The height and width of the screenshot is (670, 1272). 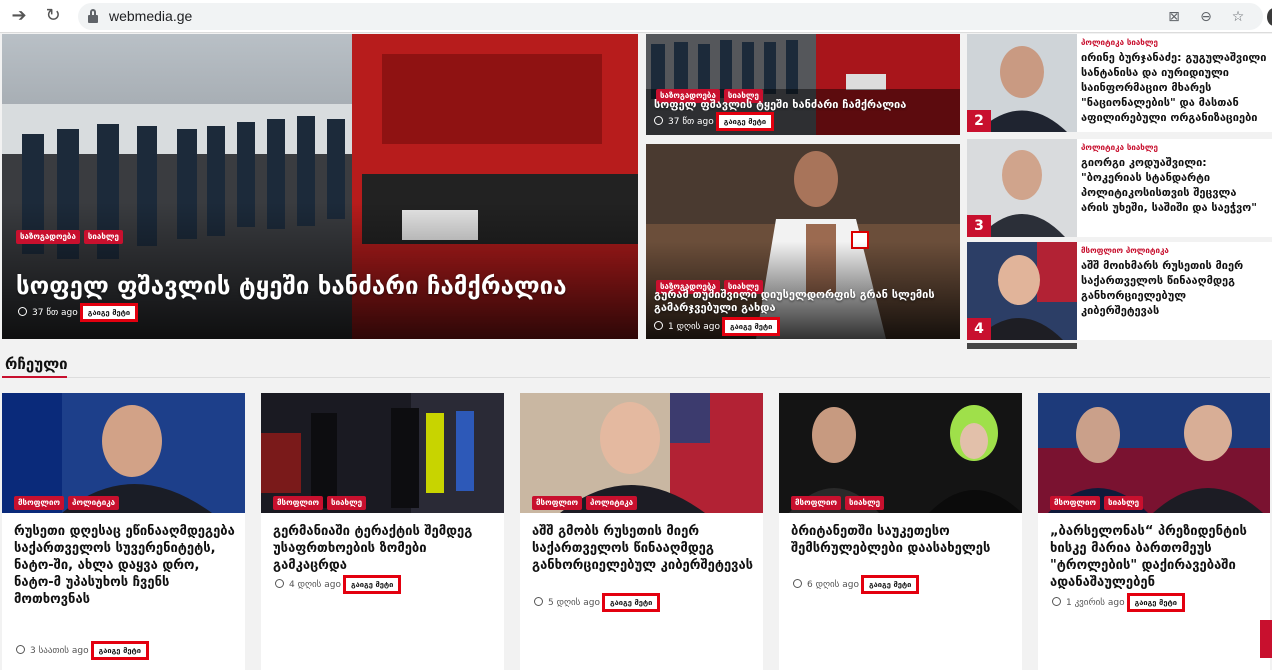 I want to click on section-title: რჩეული, so click(x=36, y=364).